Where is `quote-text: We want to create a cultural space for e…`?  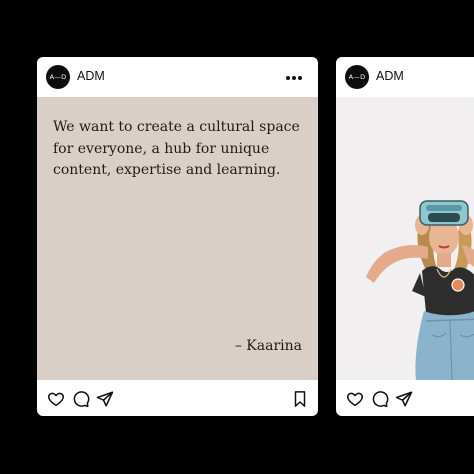
quote-text: We want to create a cultural space for e… is located at coordinates (176, 148).